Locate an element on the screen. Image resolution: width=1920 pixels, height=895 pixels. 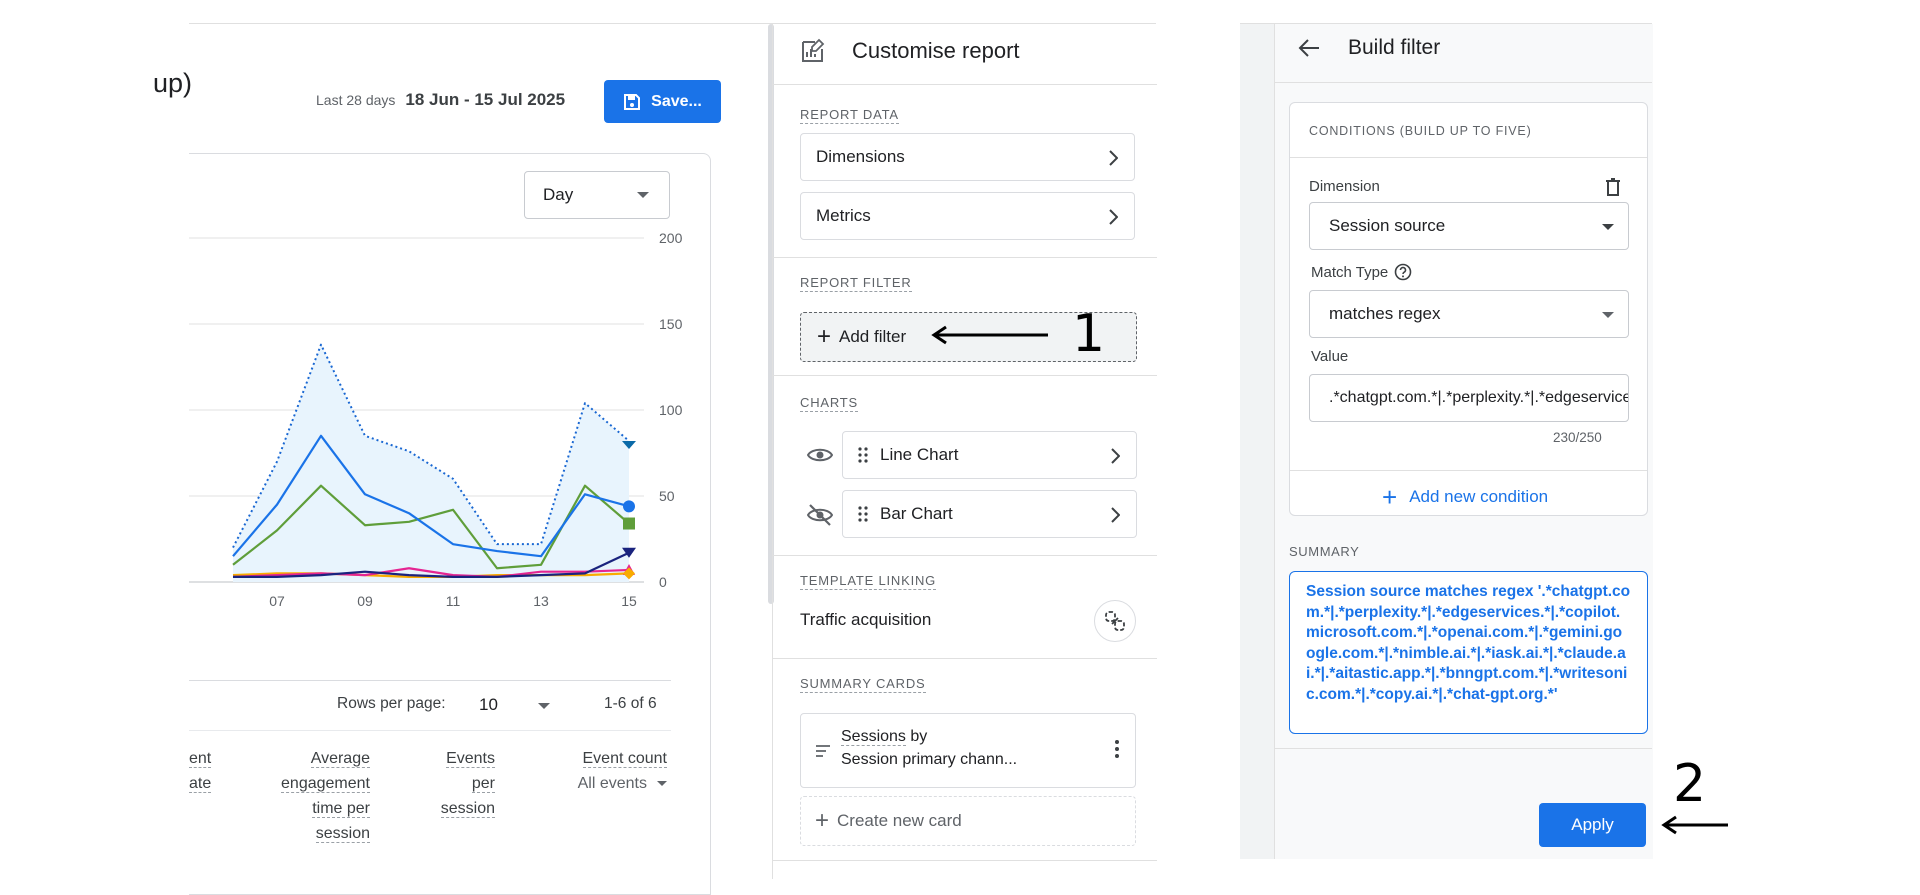
date-range-value: 18 Jun - 15 Jul 2025 is located at coordinates (485, 99).